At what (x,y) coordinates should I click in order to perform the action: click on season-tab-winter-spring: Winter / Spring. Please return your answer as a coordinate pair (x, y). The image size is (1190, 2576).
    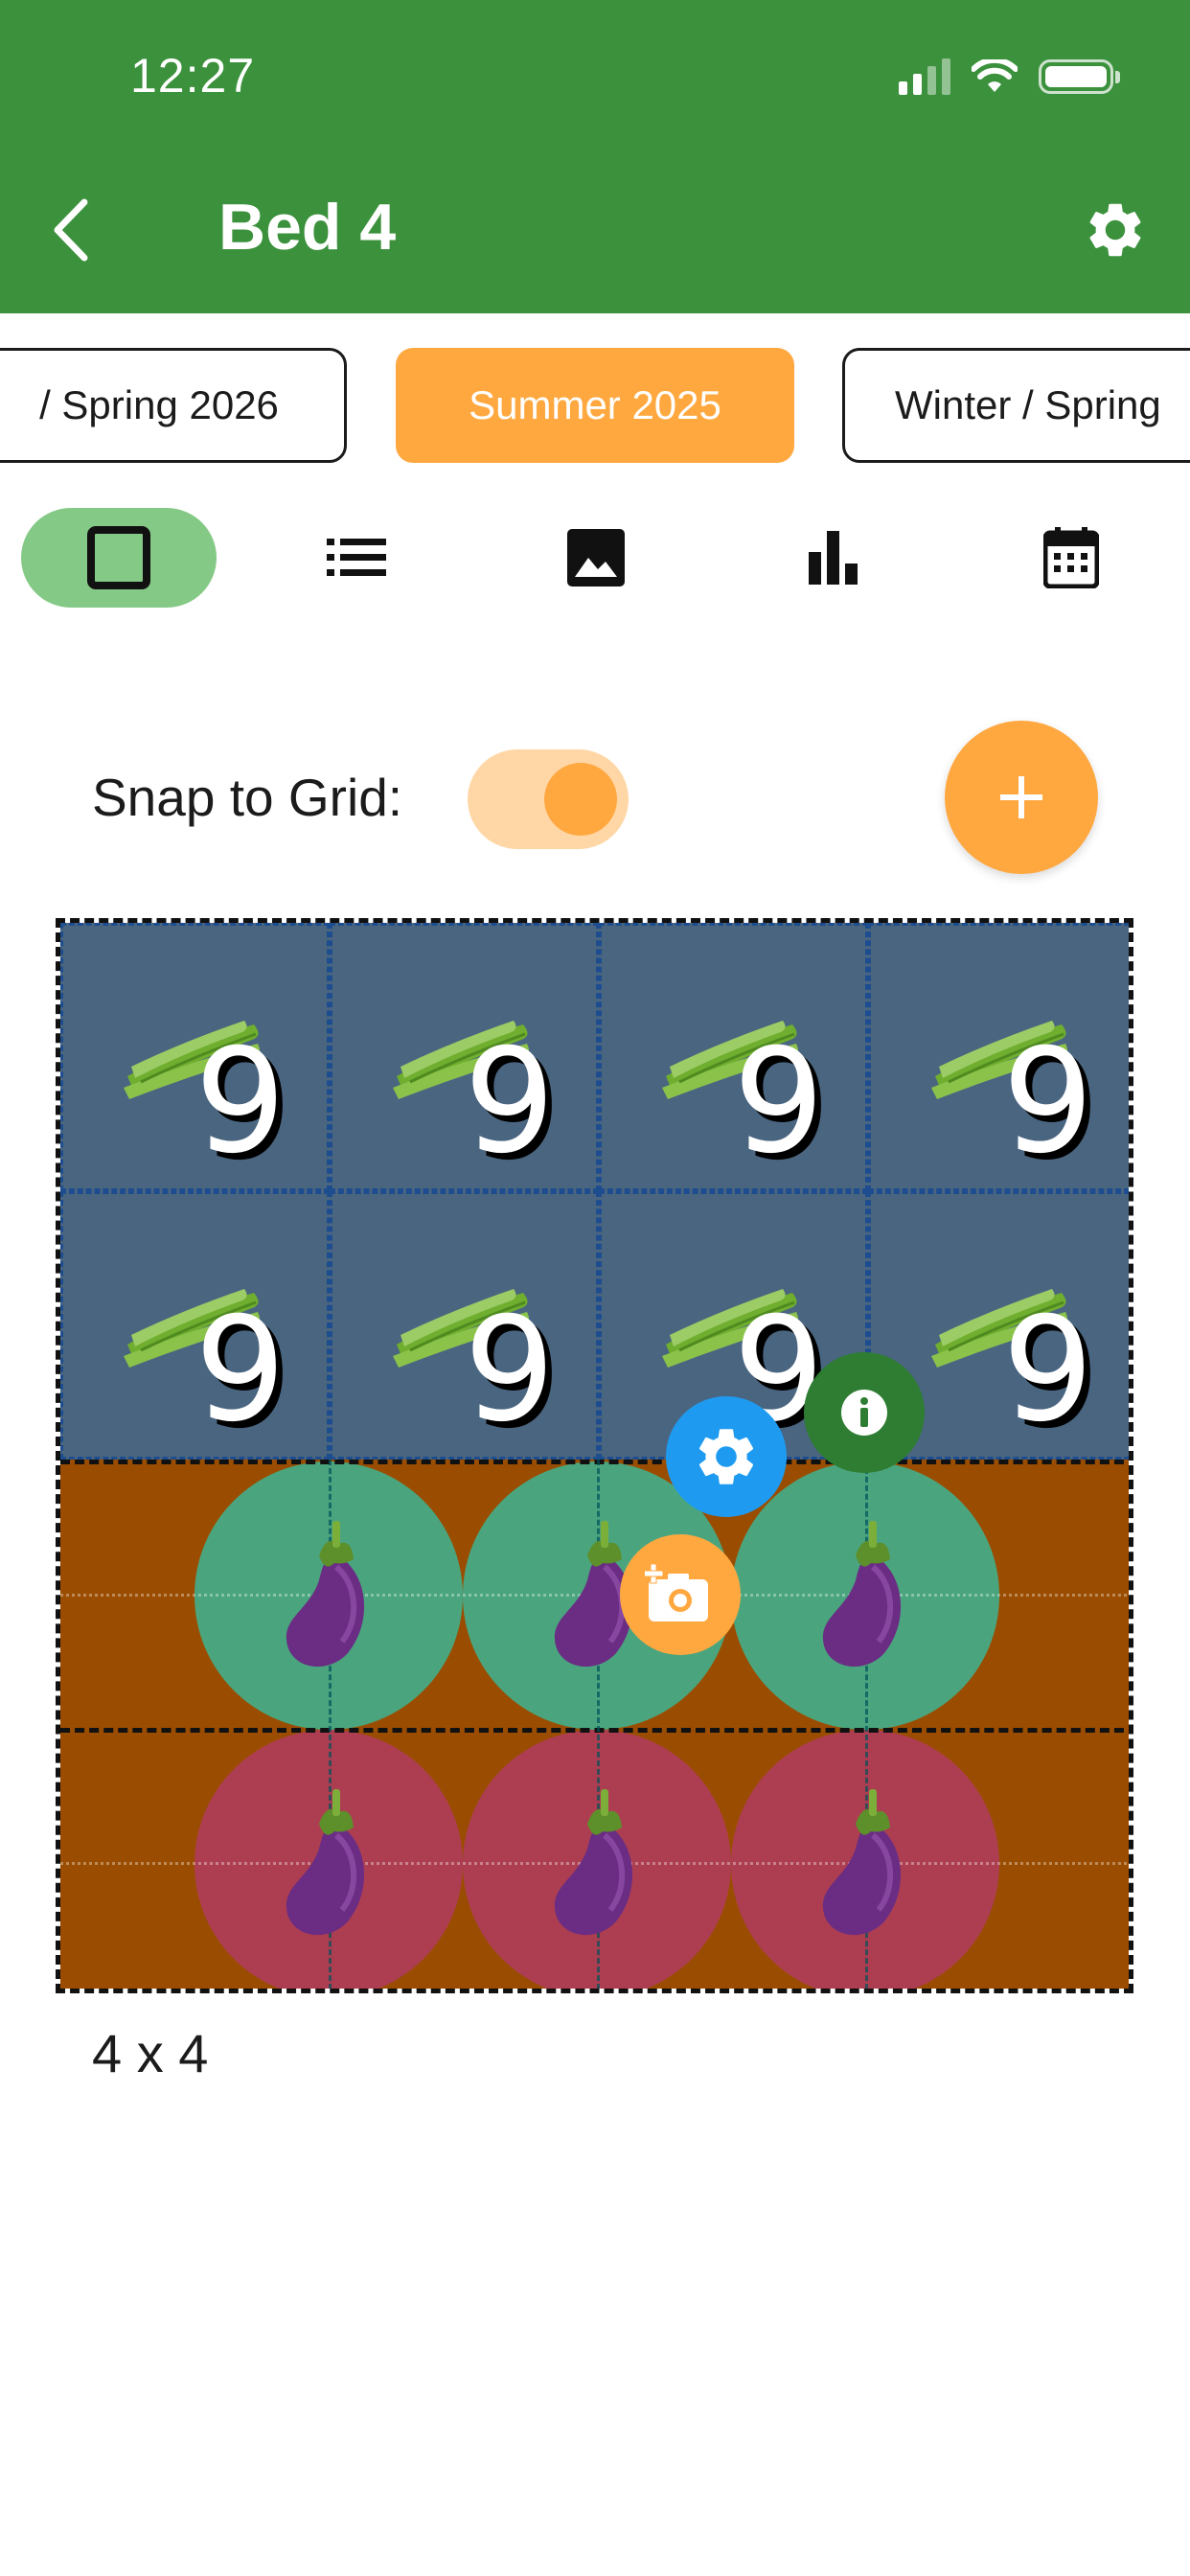
    Looking at the image, I should click on (1016, 405).